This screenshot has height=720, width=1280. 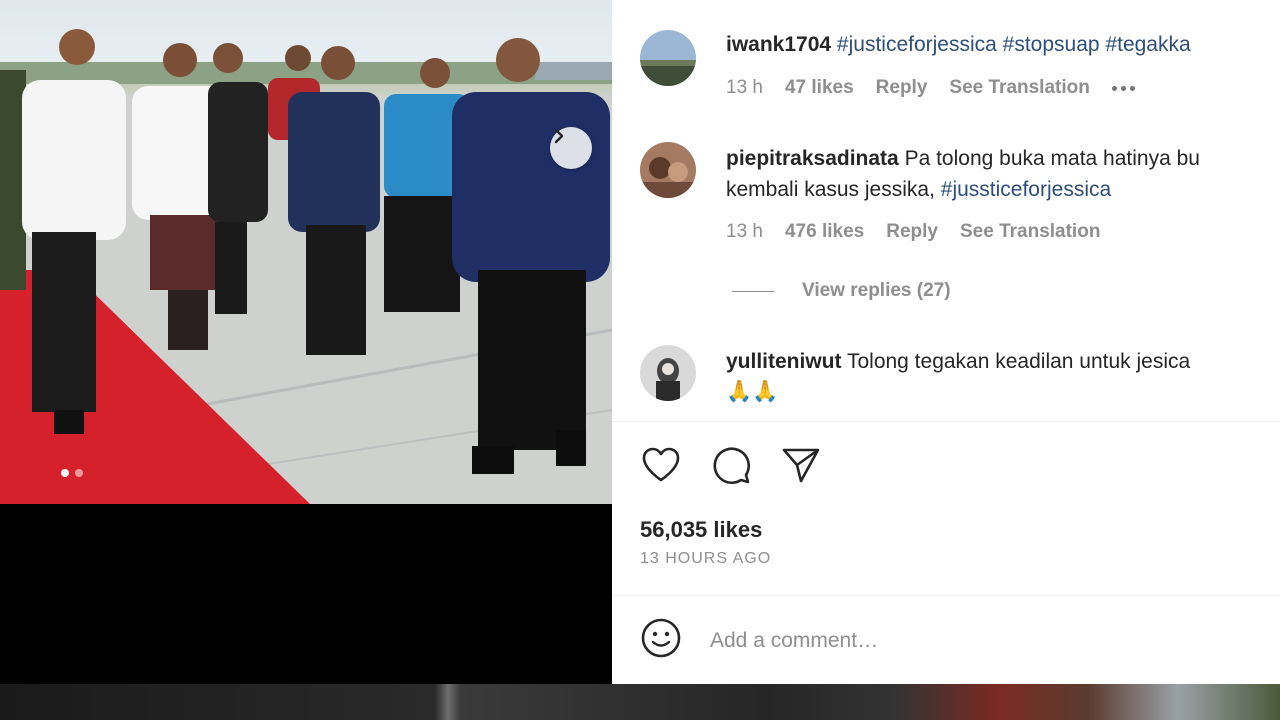 I want to click on share-button, so click(x=801, y=467).